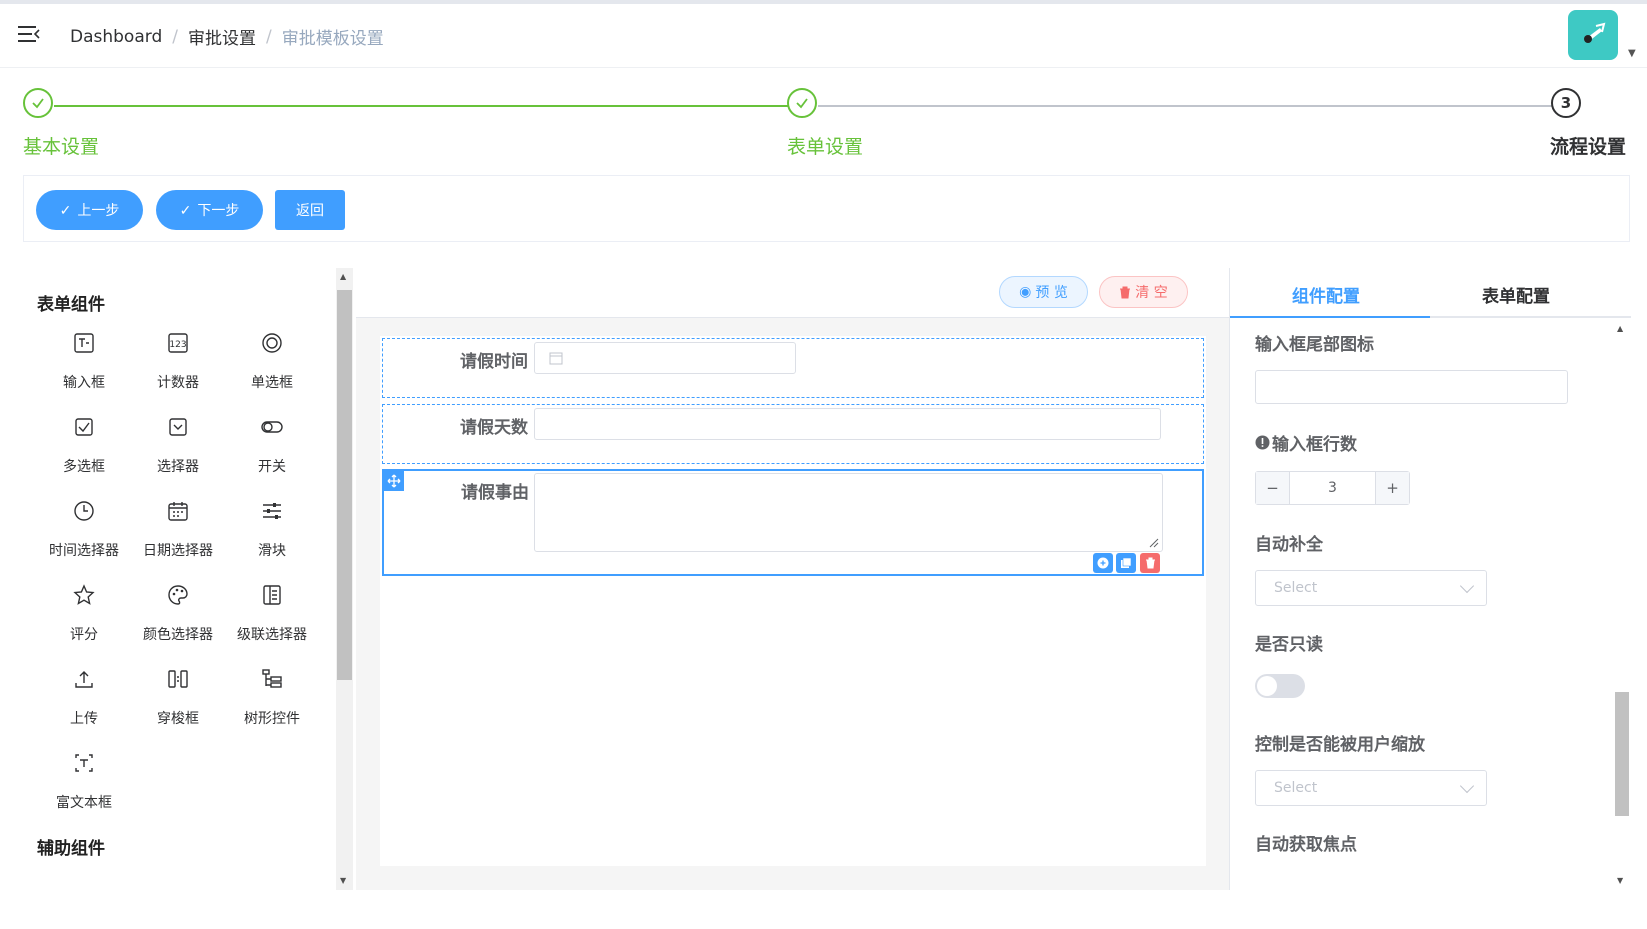 This screenshot has height=929, width=1647. What do you see at coordinates (1330, 317) in the screenshot?
I see `tab-active-indicator` at bounding box center [1330, 317].